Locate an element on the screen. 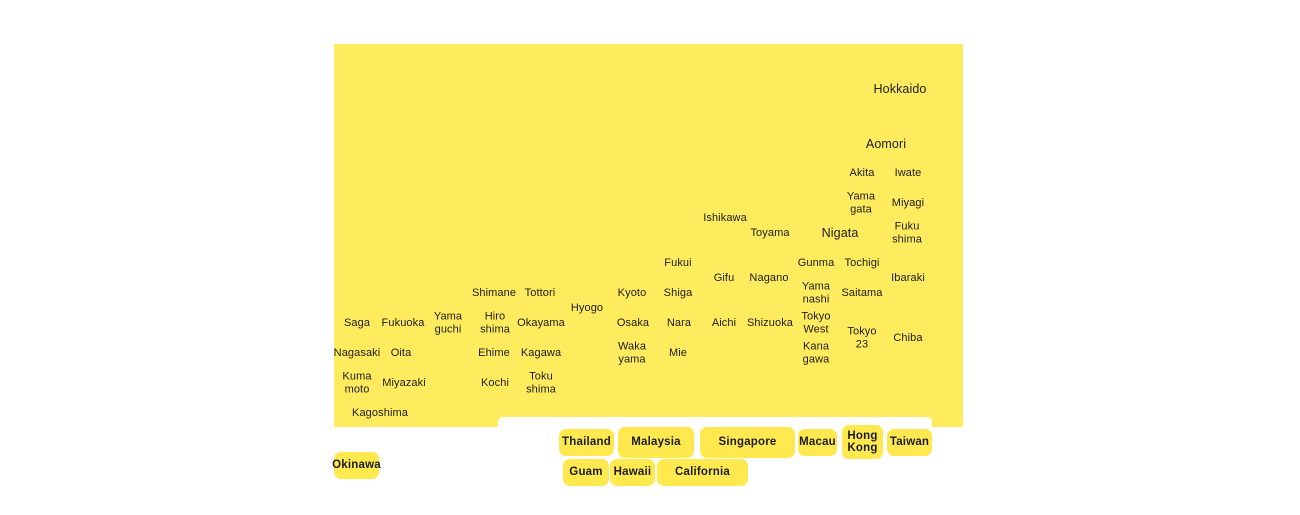  prefecture-label: Yama guchi is located at coordinates (448, 323).